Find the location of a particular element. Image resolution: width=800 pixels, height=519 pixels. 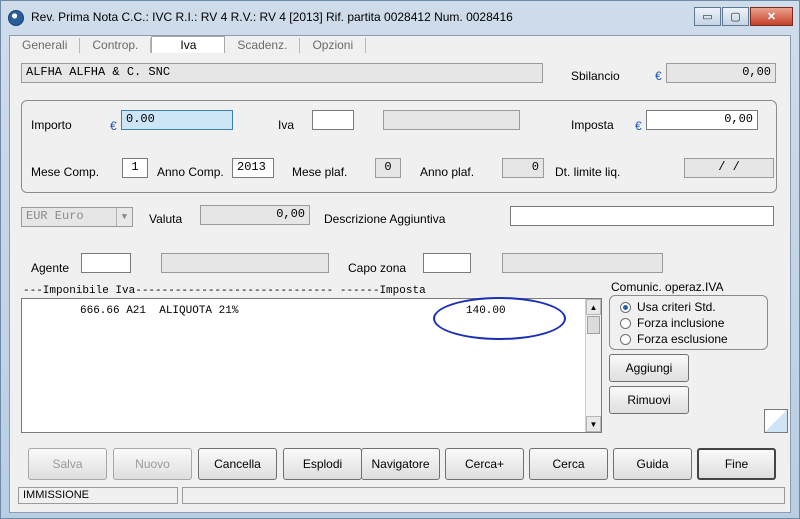

navigatore-button: Navigatore is located at coordinates (400, 464).